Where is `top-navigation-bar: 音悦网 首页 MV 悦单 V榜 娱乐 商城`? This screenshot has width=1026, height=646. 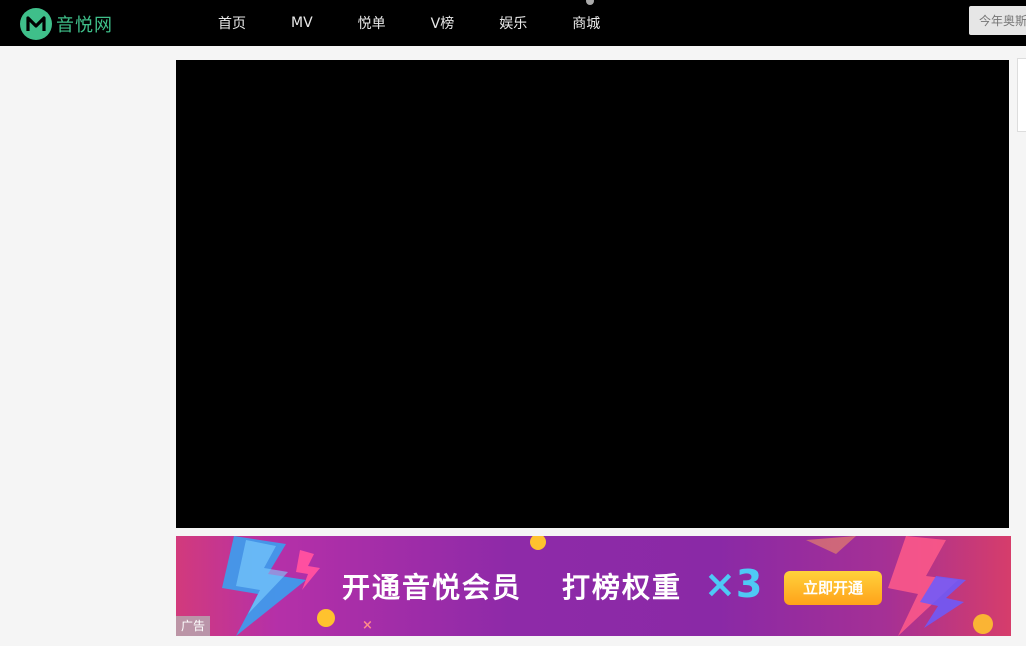 top-navigation-bar: 音悦网 首页 MV 悦单 V榜 娱乐 商城 is located at coordinates (513, 23).